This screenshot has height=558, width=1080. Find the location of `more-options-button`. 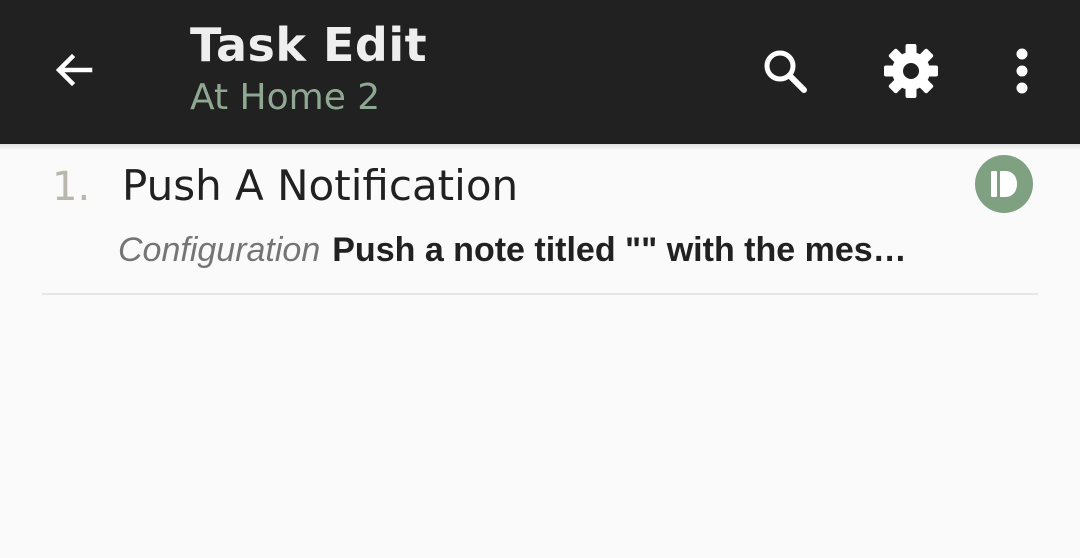

more-options-button is located at coordinates (1022, 71).